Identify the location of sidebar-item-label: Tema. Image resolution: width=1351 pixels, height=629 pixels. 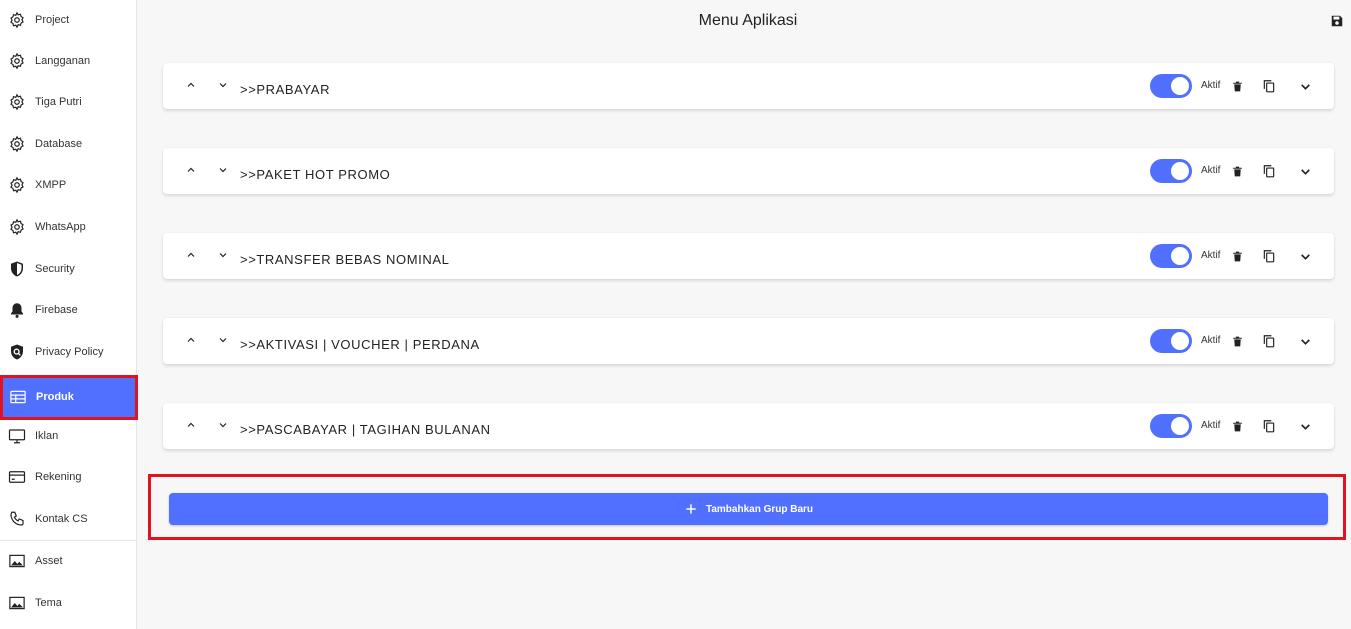
(48, 603).